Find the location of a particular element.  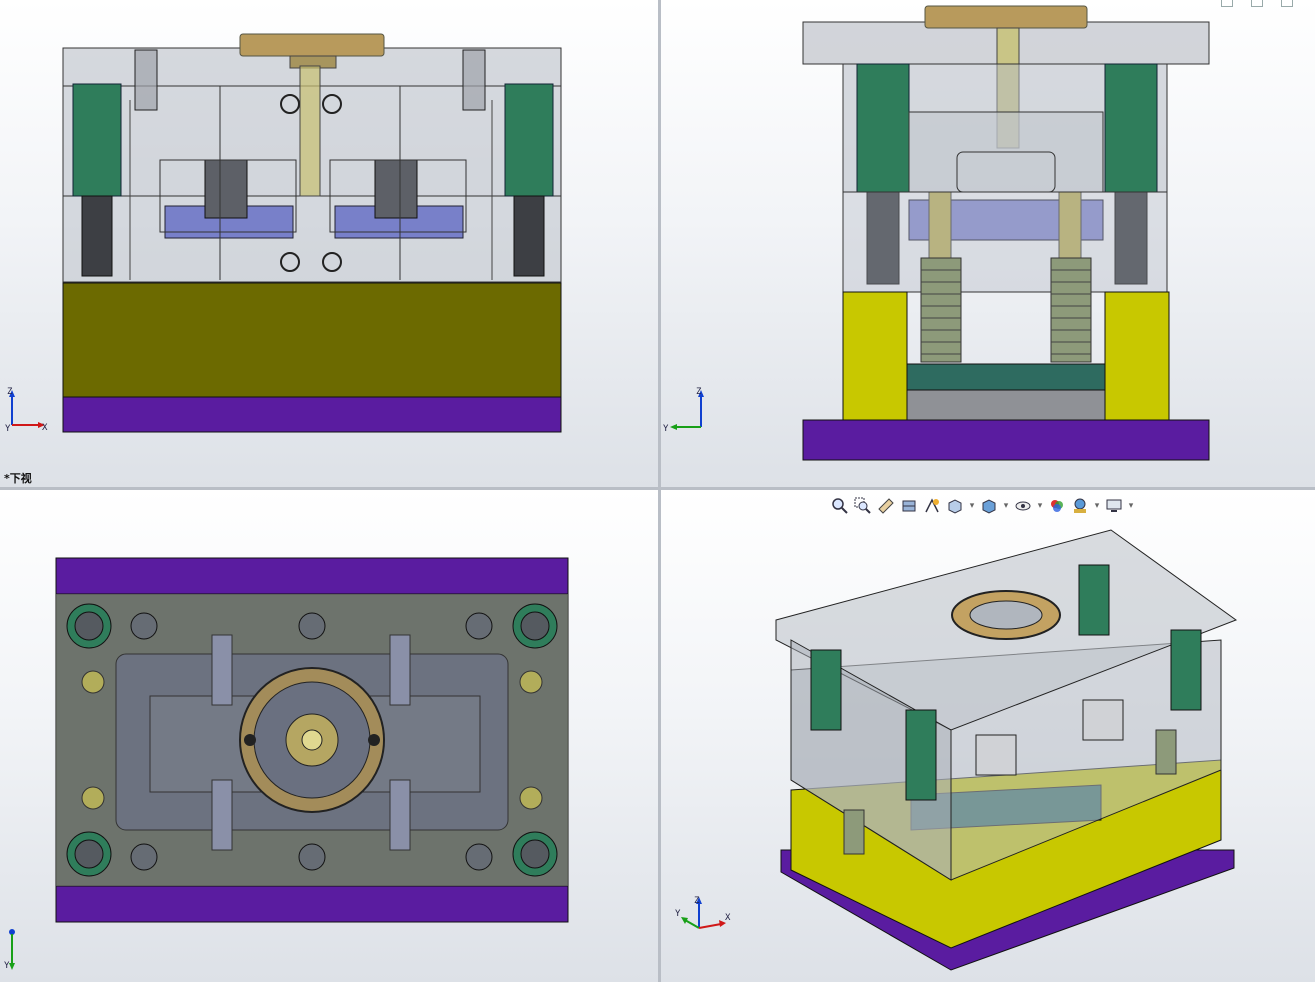

triad-bottom: Y is located at coordinates (9, 950).